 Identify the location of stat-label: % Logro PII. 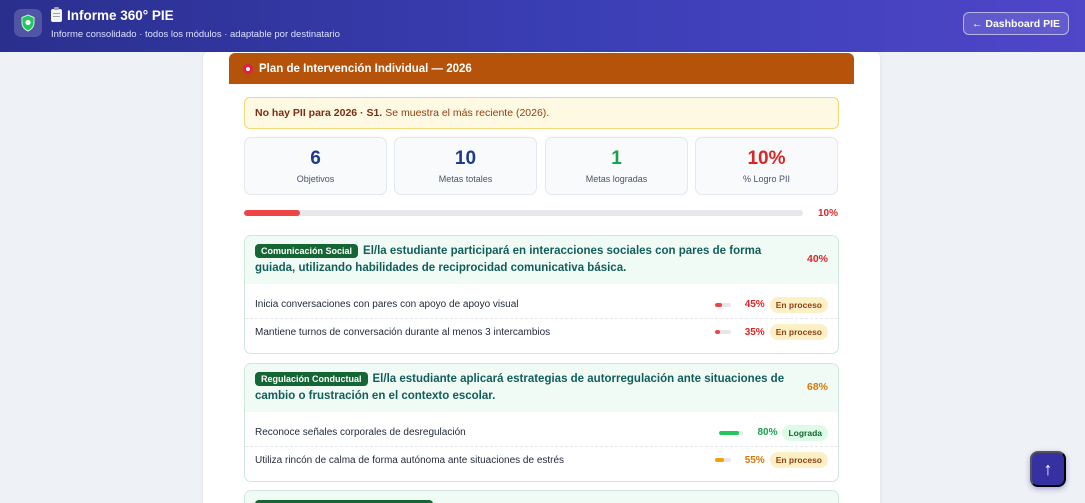
(766, 179).